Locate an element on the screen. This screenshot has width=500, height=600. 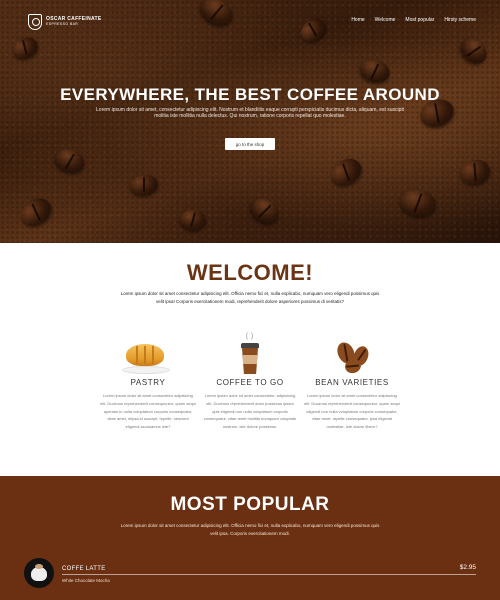
plate-shape is located at coordinates (146, 370).